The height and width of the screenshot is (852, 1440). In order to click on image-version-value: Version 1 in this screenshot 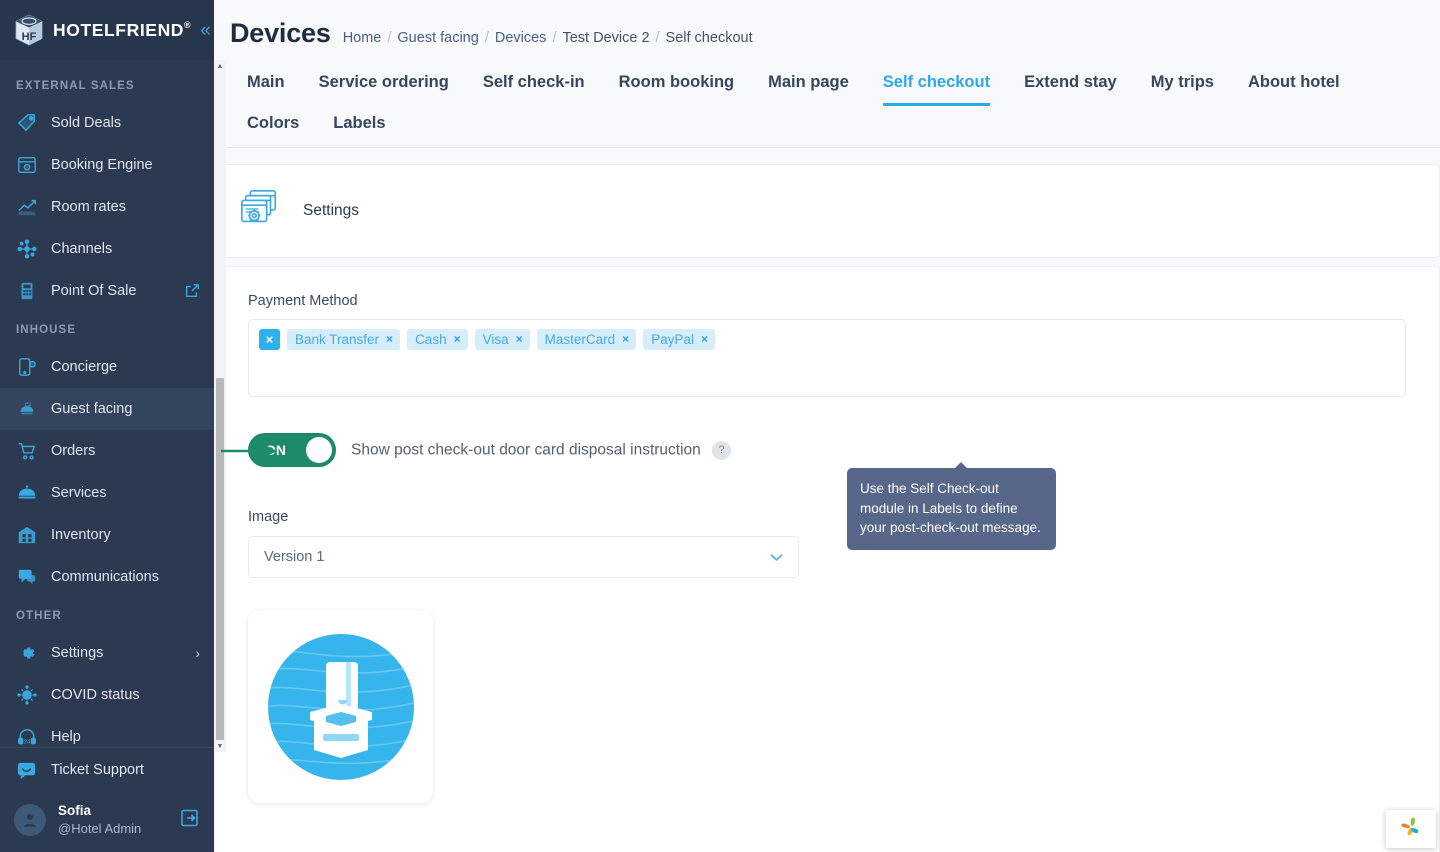, I will do `click(294, 557)`.